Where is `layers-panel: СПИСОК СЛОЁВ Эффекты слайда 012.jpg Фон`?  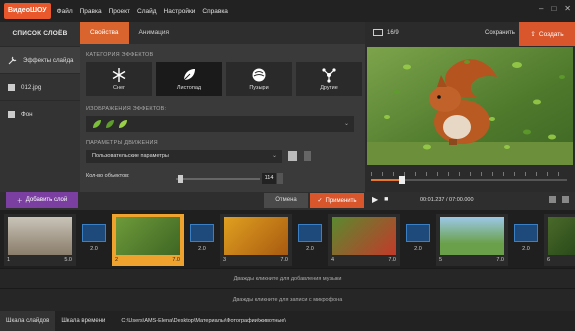 layers-panel: СПИСОК СЛОЁВ Эффекты слайда 012.jpg Фон is located at coordinates (40, 107).